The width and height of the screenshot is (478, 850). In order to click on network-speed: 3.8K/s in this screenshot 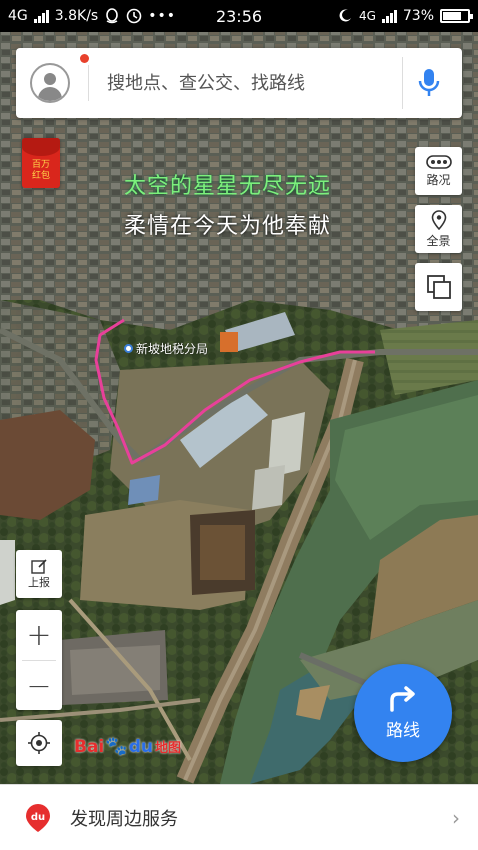, I will do `click(76, 16)`.